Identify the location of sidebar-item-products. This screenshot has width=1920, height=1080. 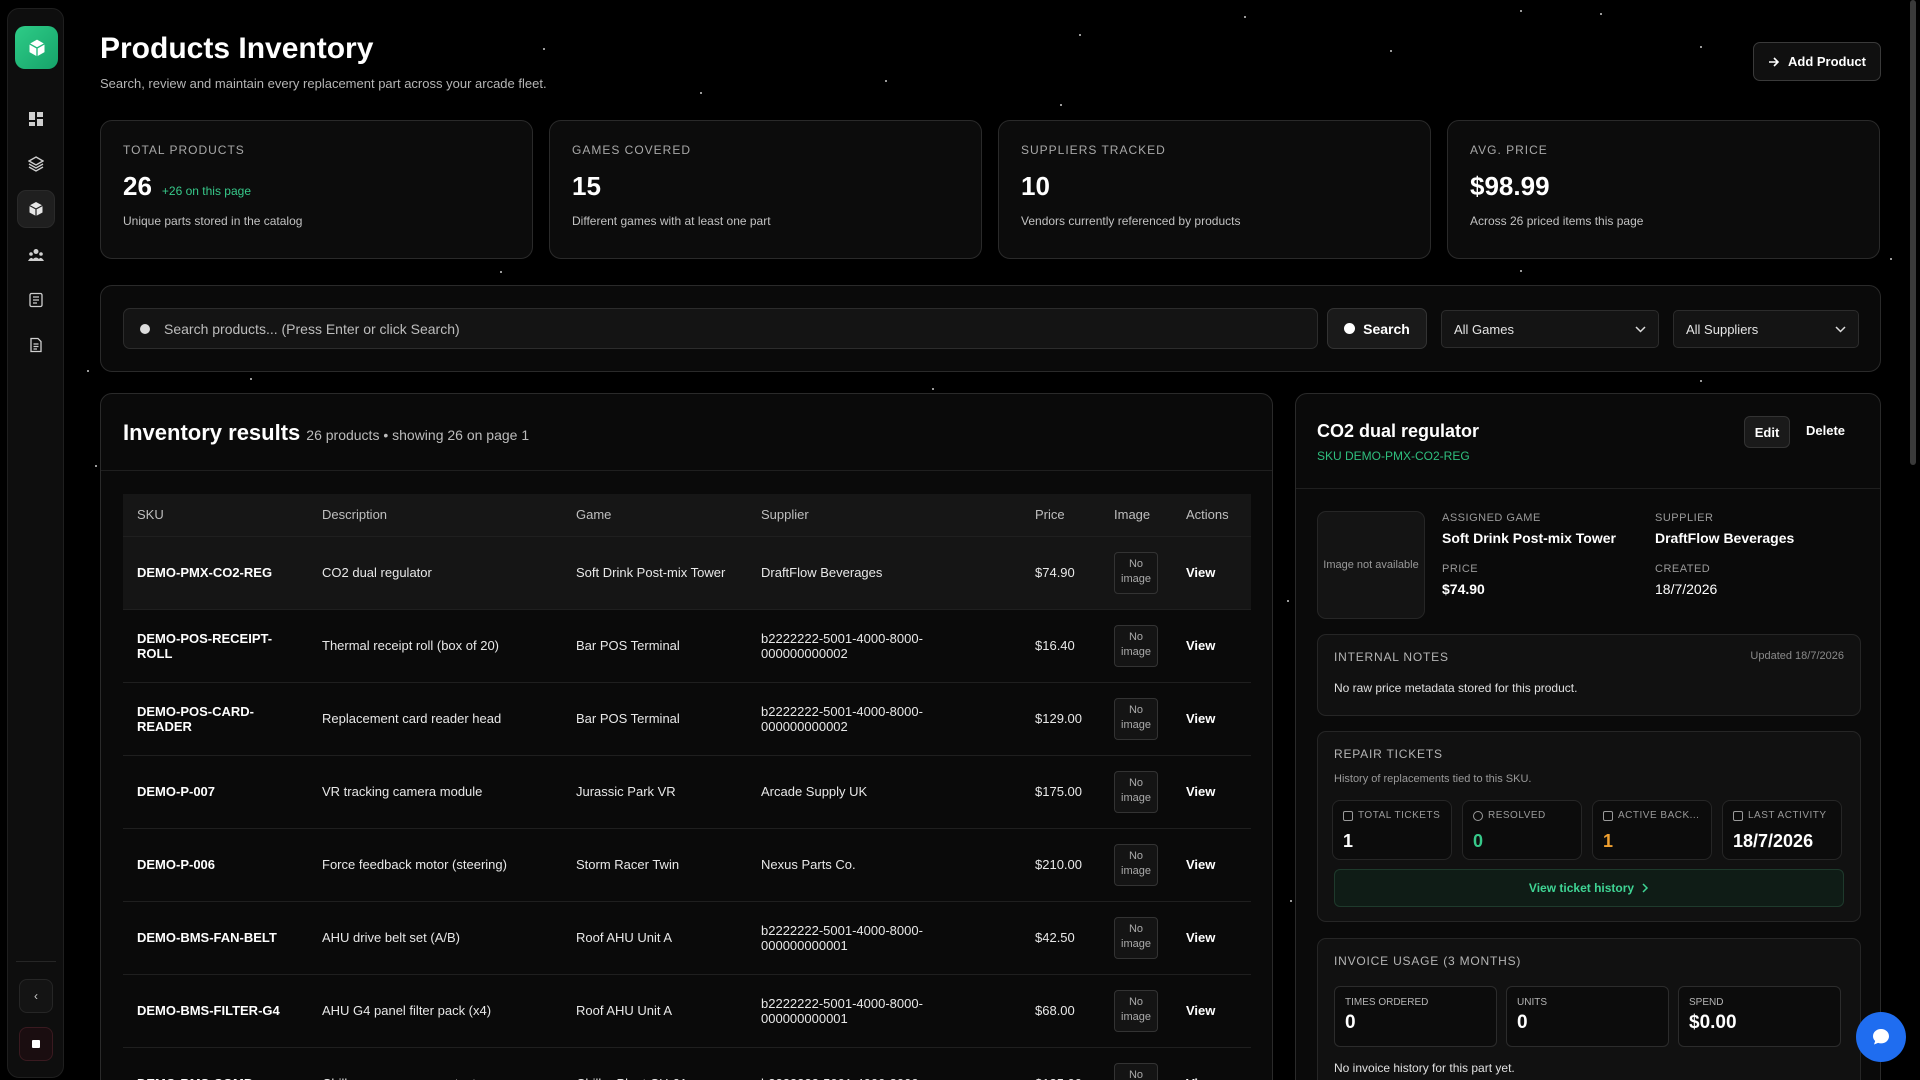
(36, 209).